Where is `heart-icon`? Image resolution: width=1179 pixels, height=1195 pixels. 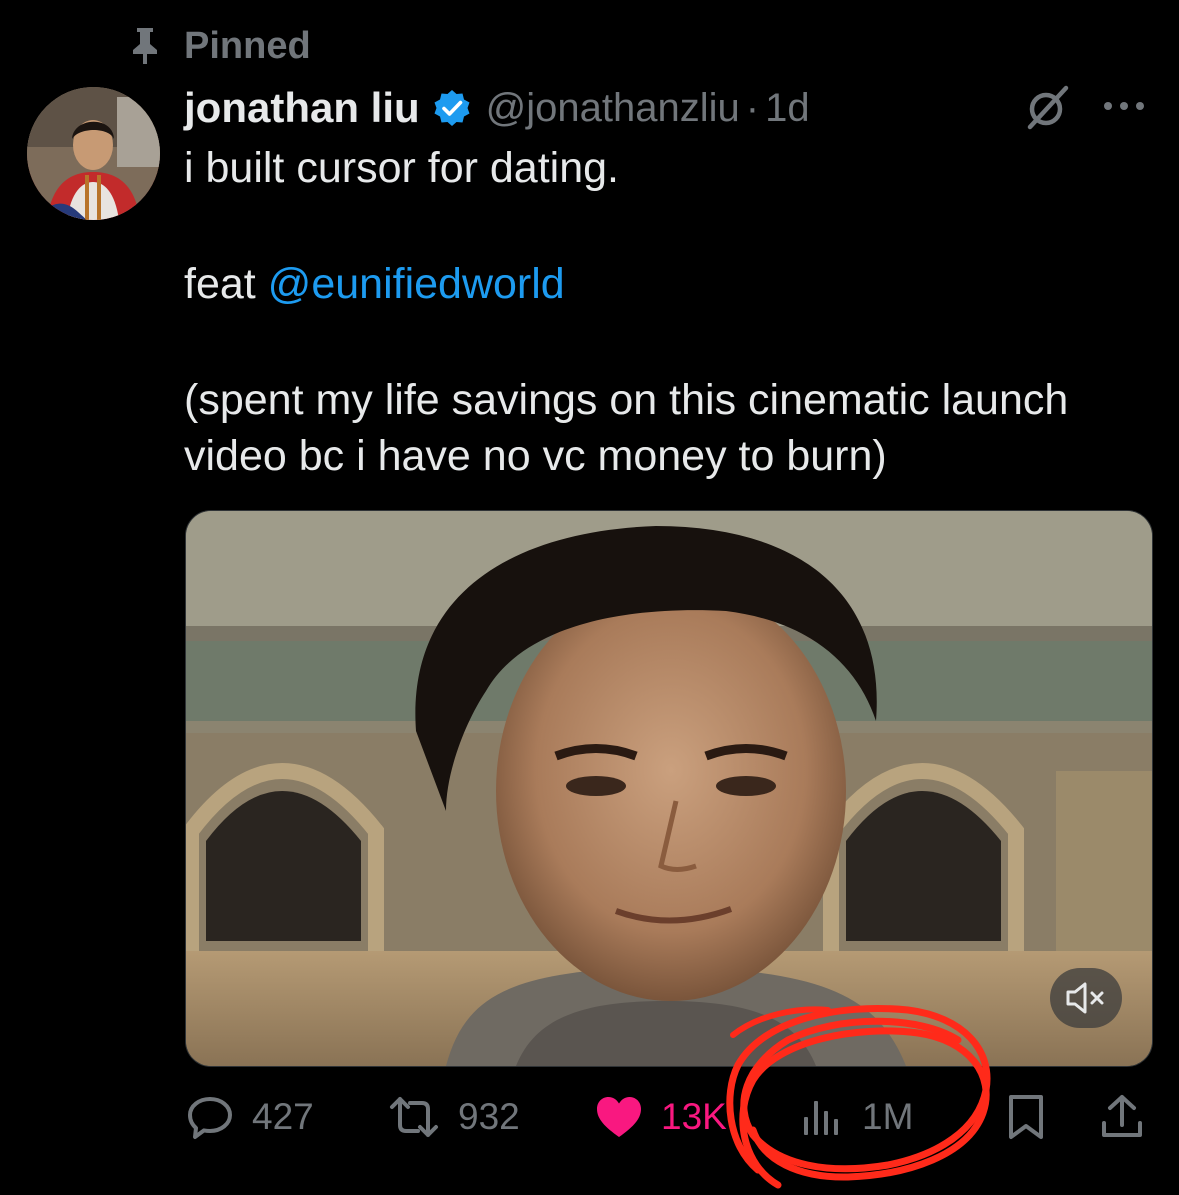 heart-icon is located at coordinates (619, 1117).